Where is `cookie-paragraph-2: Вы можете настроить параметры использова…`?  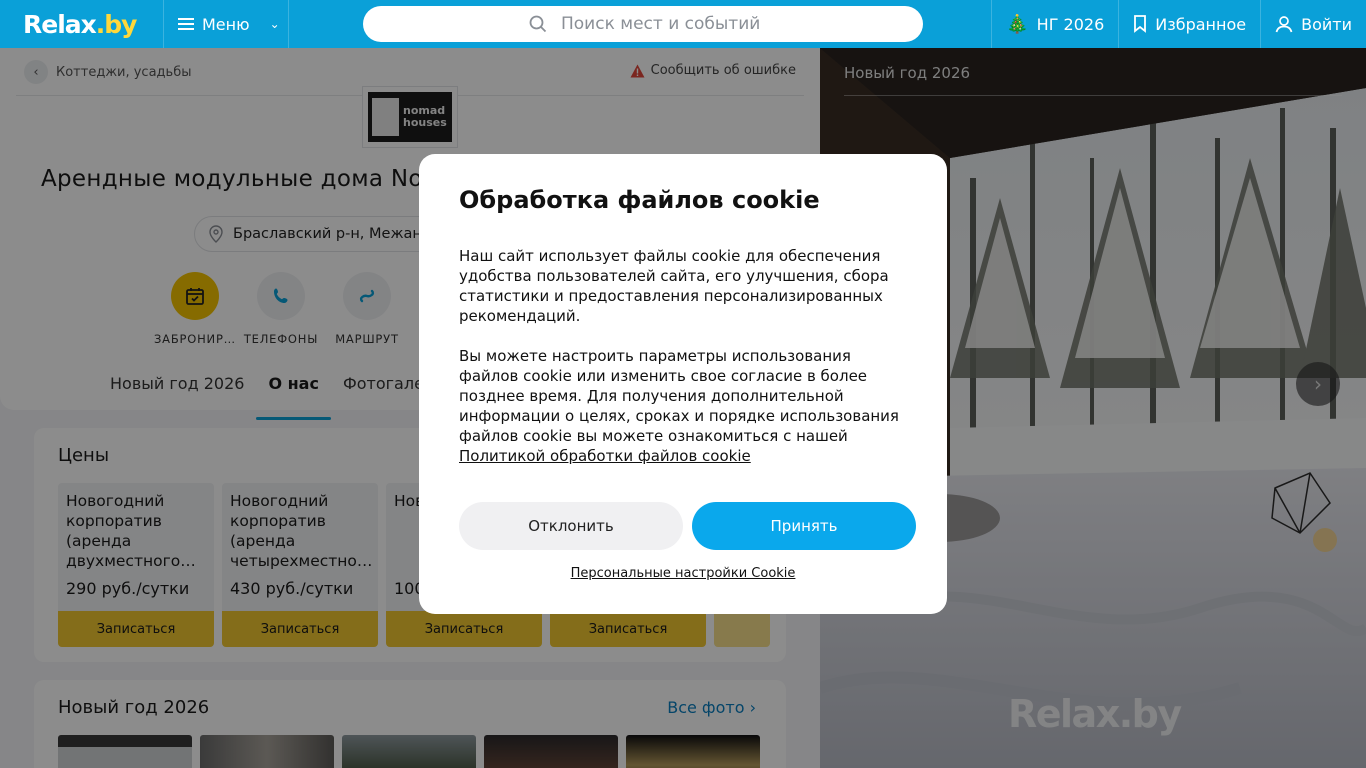 cookie-paragraph-2: Вы можете настроить параметры использова… is located at coordinates (684, 406).